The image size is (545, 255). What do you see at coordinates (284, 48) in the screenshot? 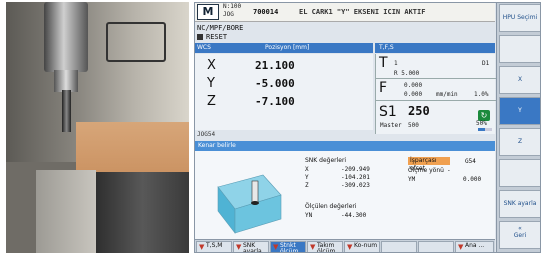
I see `position-header: WCS Pozisyon [mm]` at bounding box center [284, 48].